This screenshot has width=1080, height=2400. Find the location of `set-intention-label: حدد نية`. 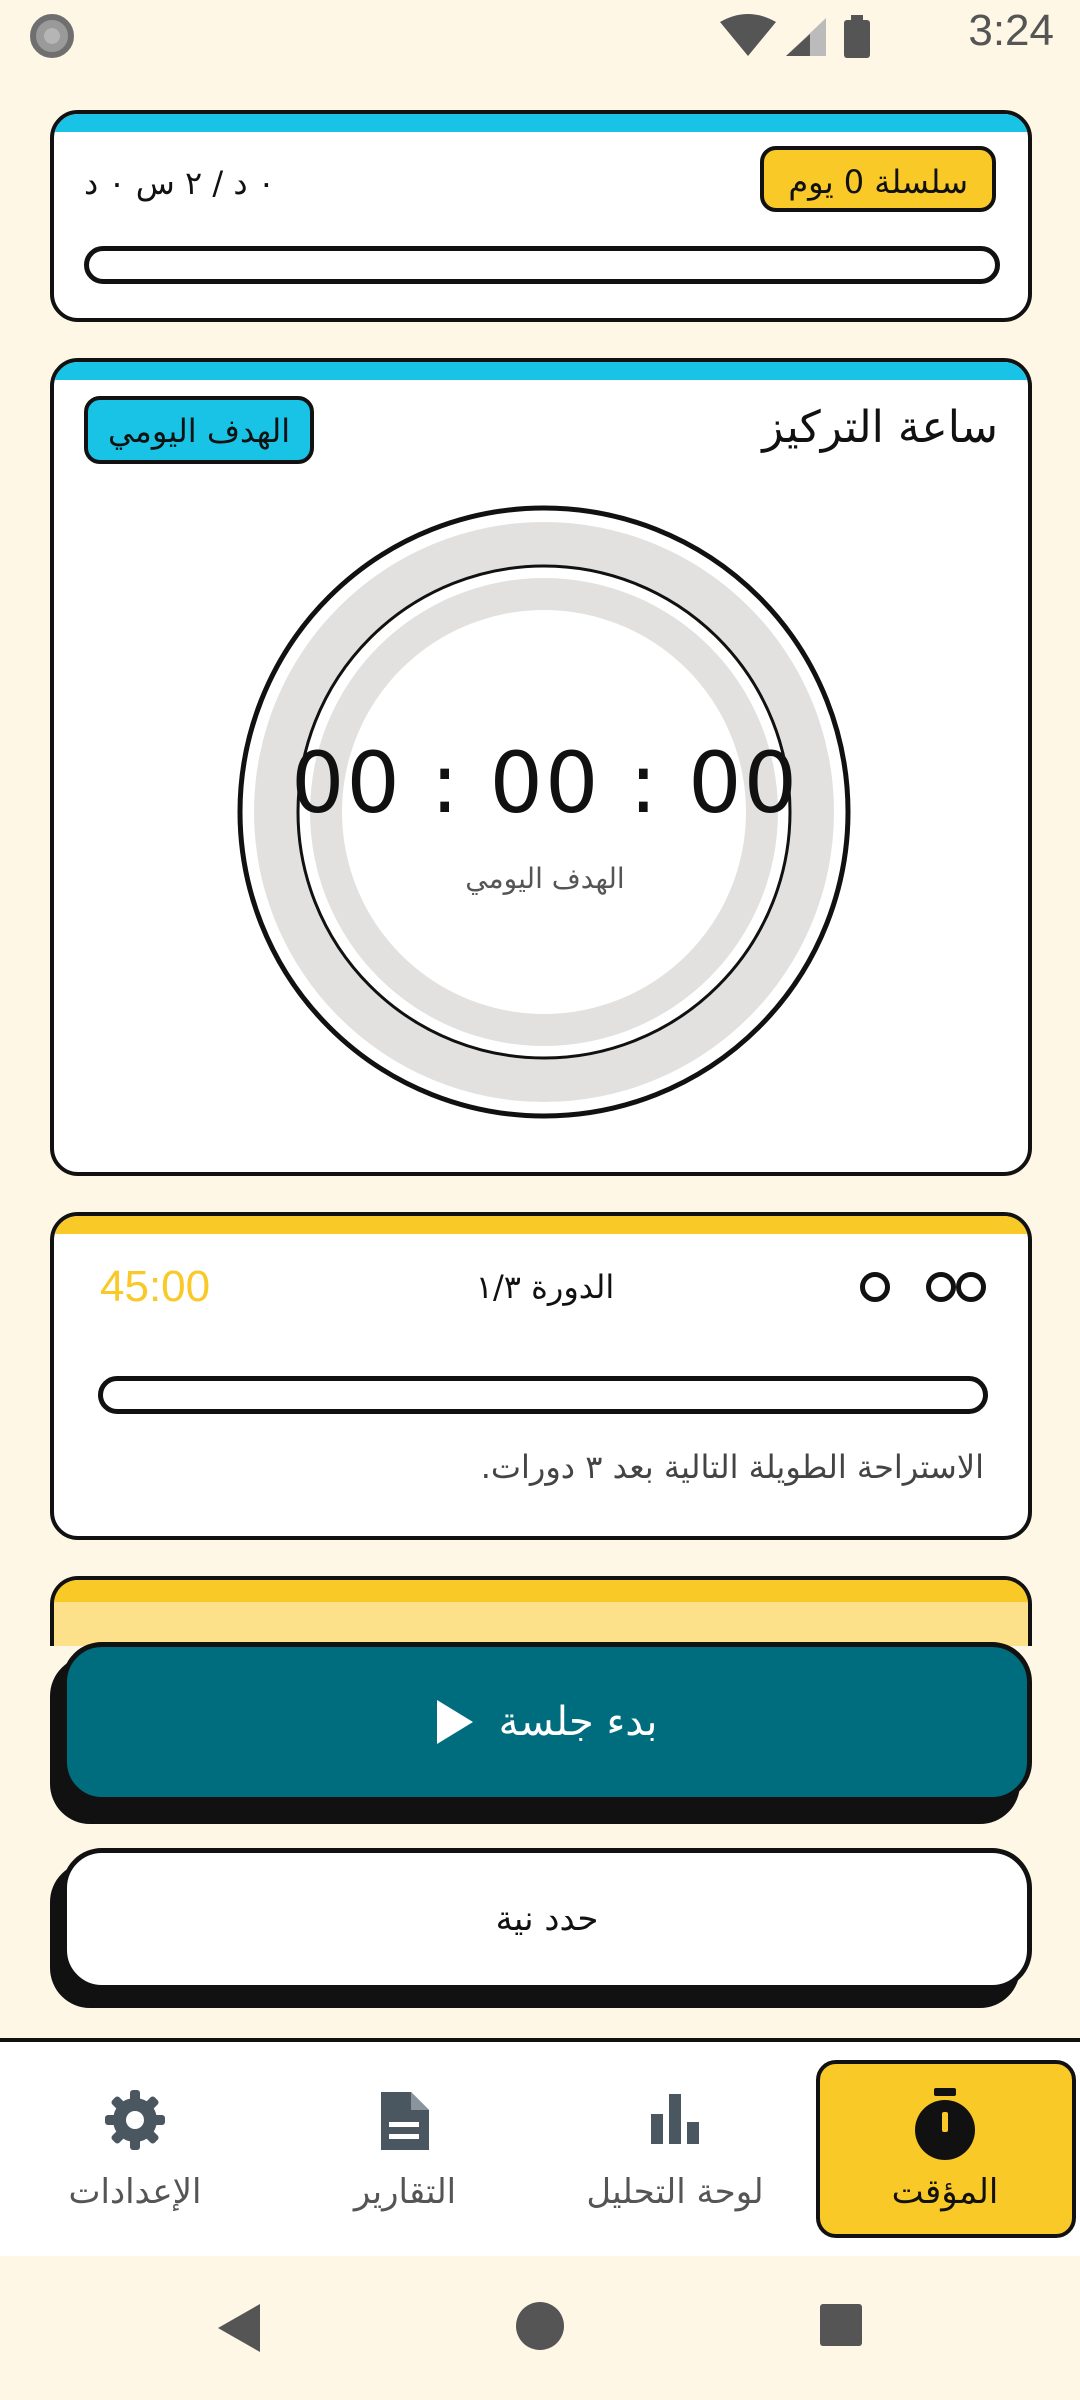

set-intention-label: حدد نية is located at coordinates (547, 1919).